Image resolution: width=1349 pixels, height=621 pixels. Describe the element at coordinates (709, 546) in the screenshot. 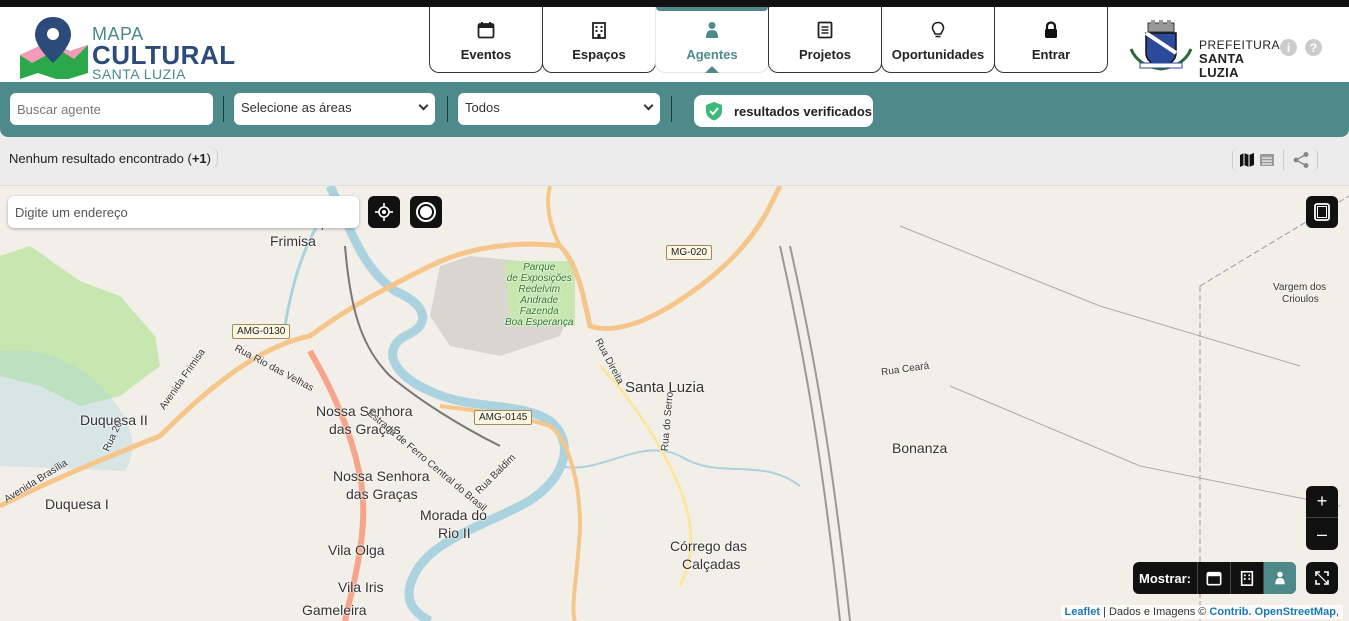

I see `map-label-corrego: Córrego das` at that location.